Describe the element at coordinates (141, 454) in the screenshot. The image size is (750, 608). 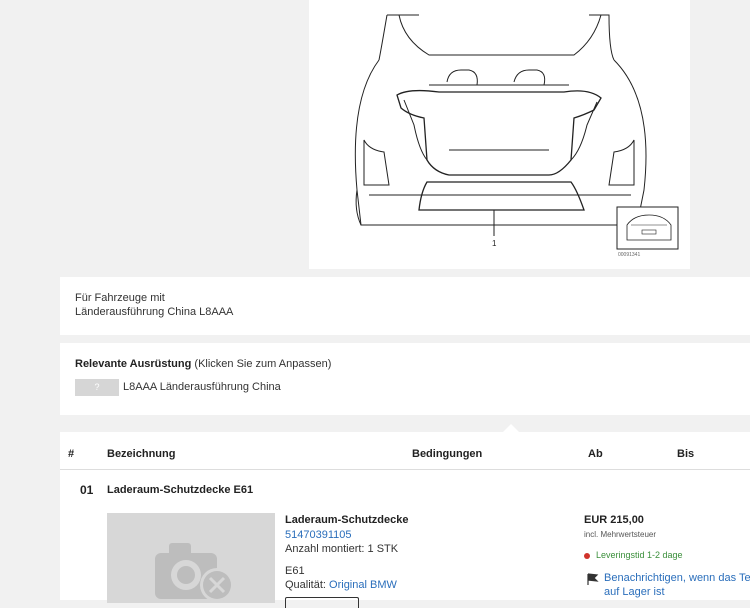
I see `col-name: Bezeichnung` at that location.